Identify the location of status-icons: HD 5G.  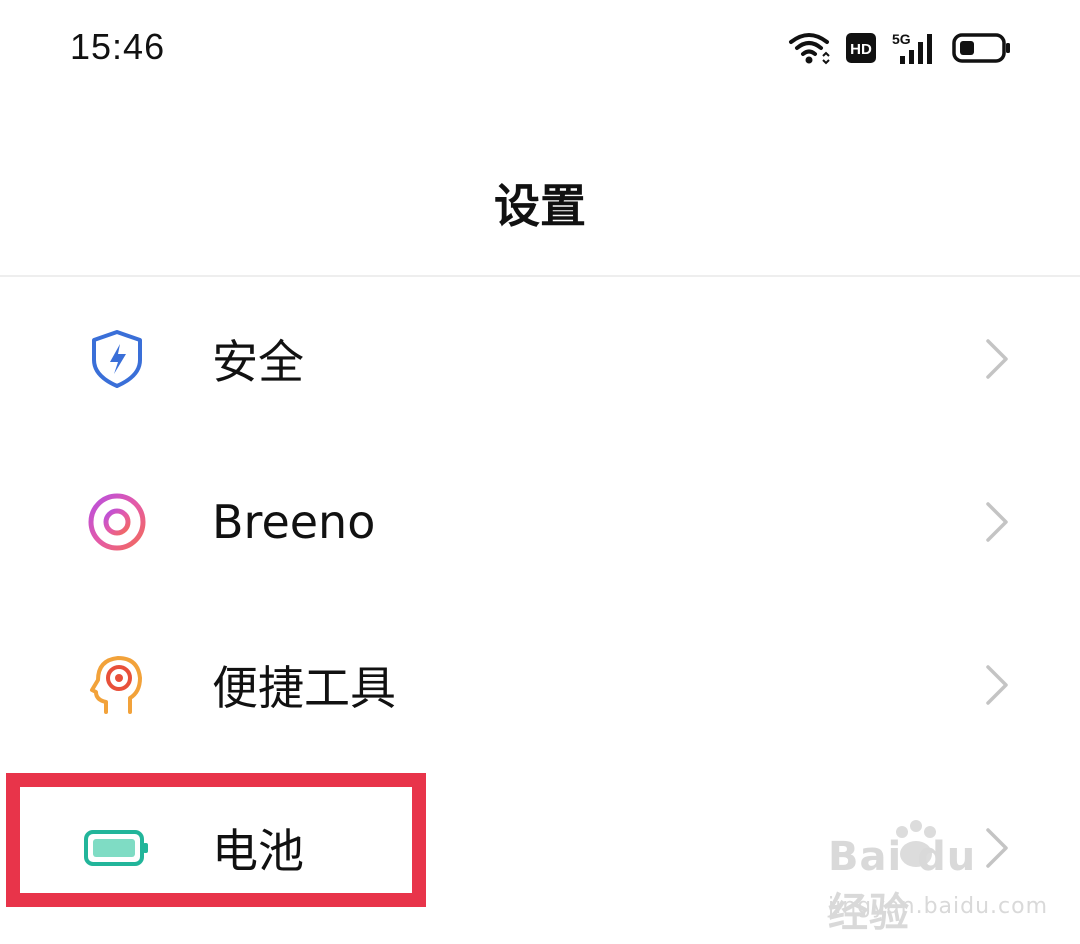
(900, 48).